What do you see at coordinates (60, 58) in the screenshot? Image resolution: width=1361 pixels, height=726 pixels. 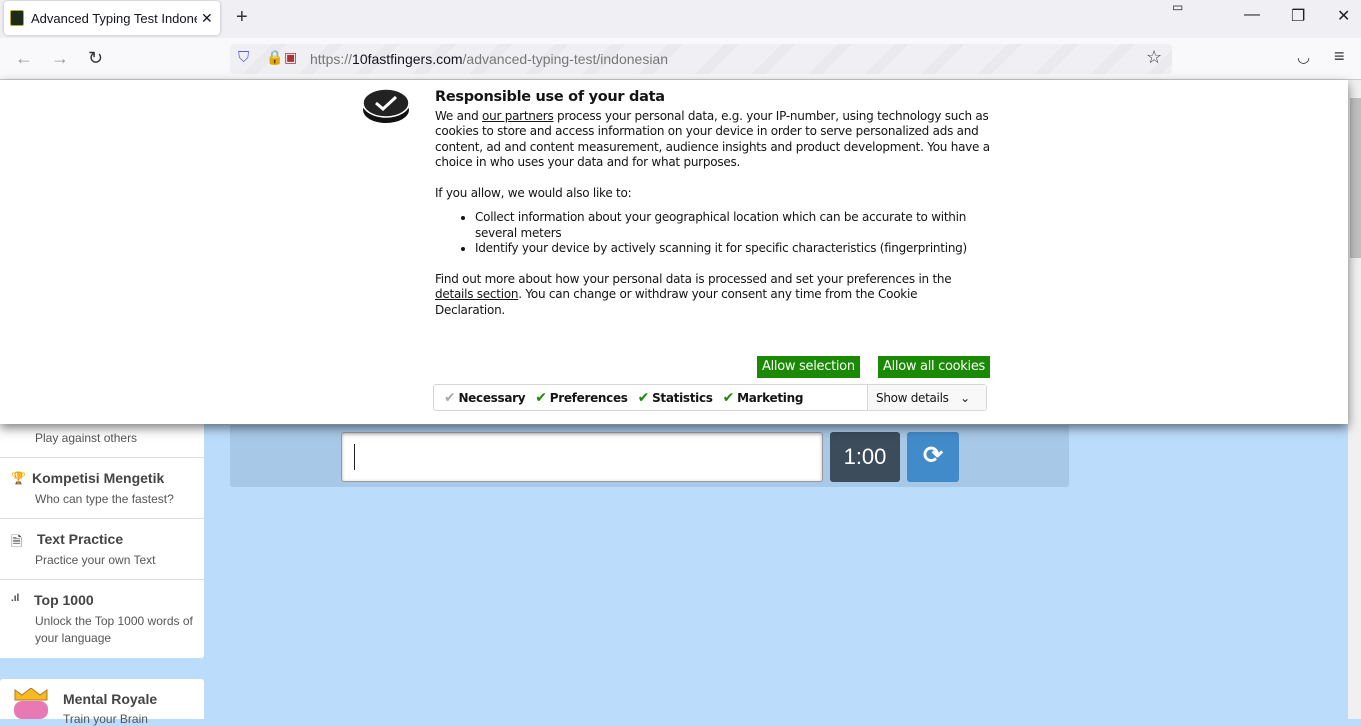 I see `forward-icon: →` at bounding box center [60, 58].